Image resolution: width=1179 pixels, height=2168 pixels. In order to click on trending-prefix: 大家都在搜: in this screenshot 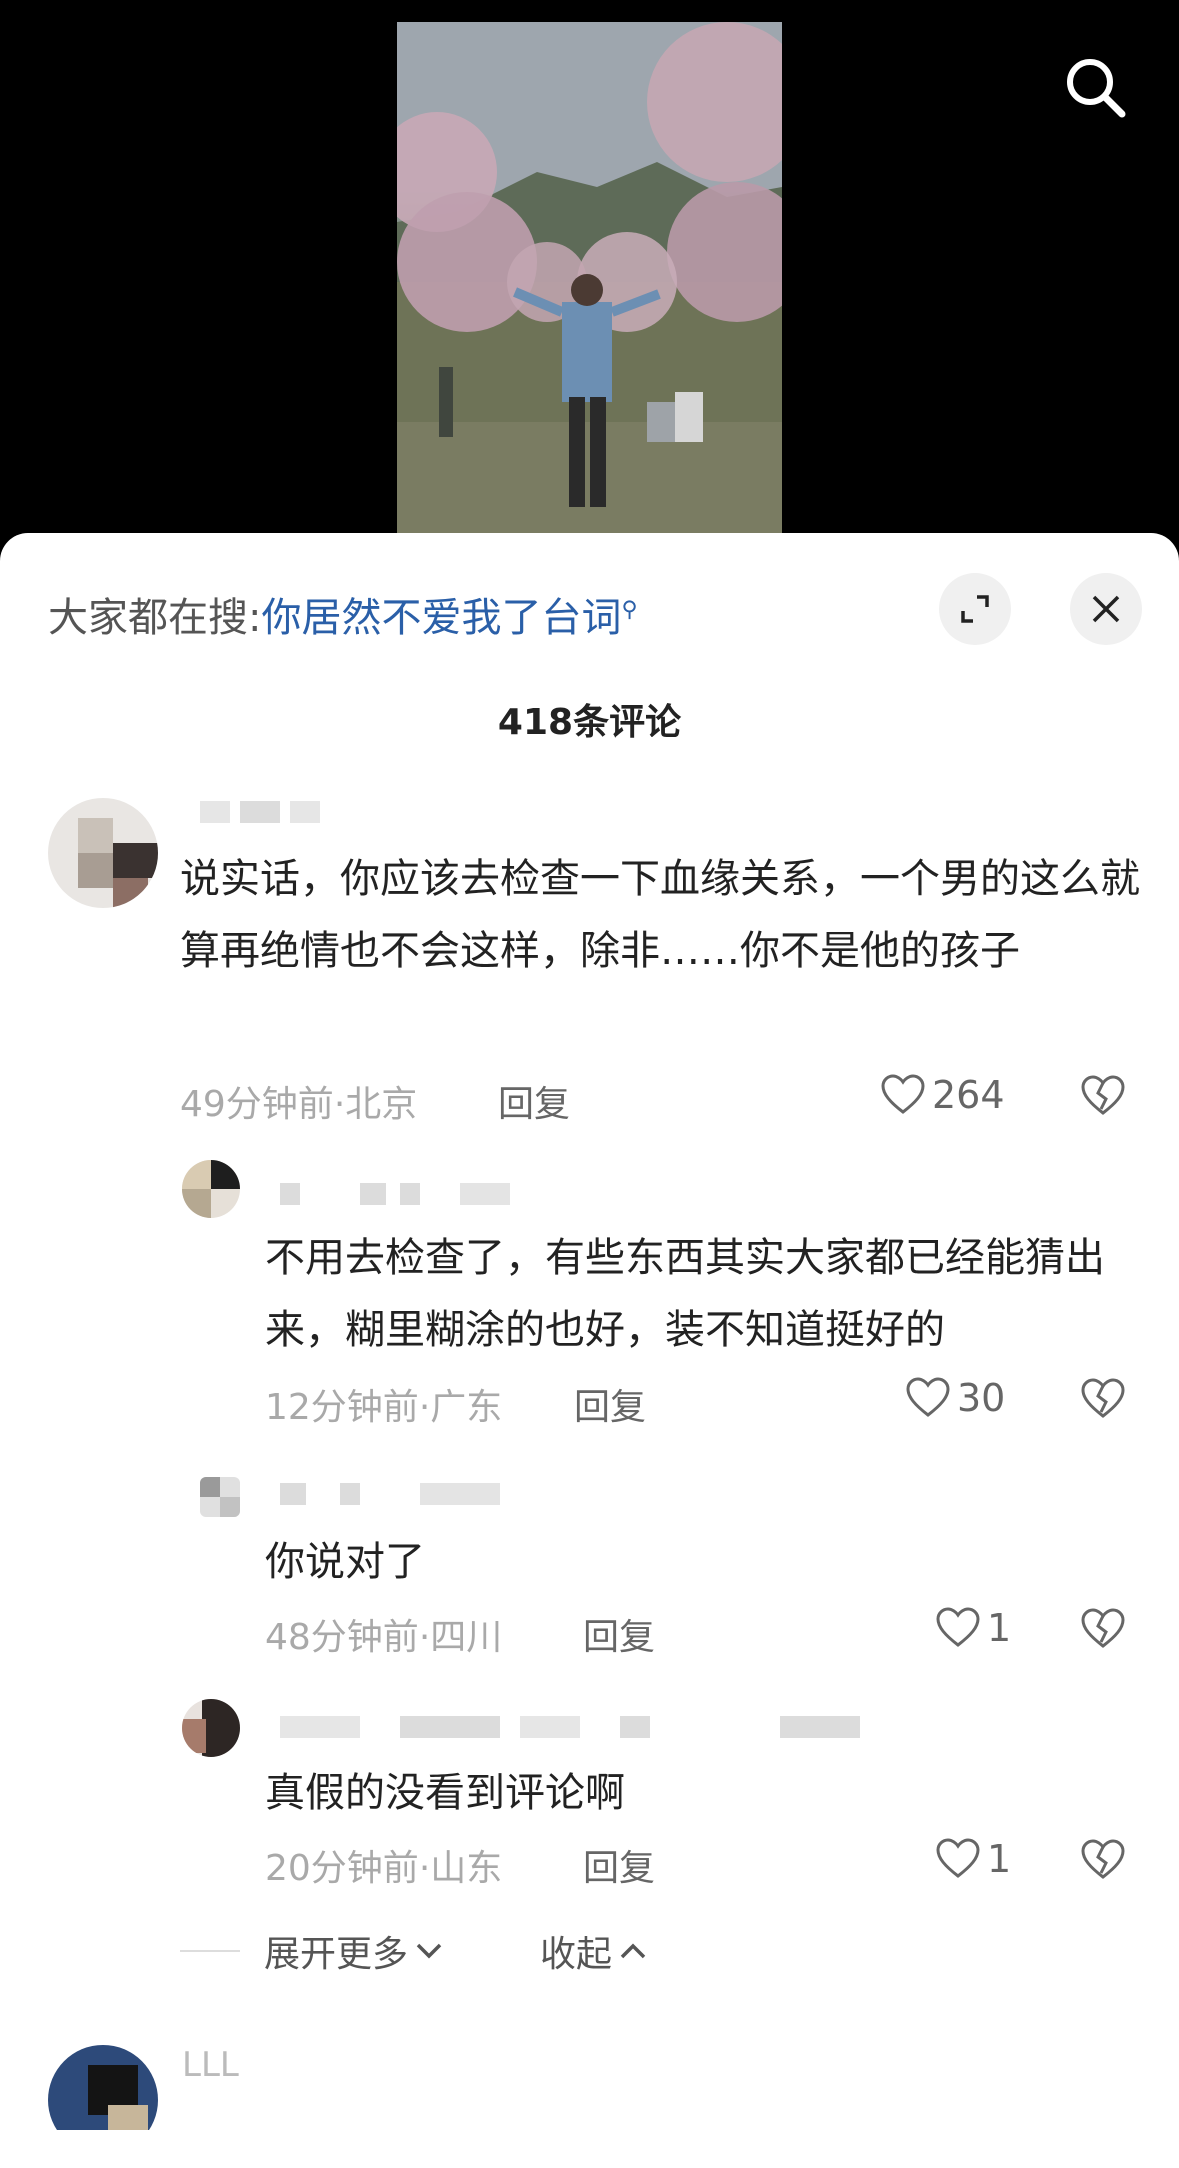, I will do `click(155, 618)`.